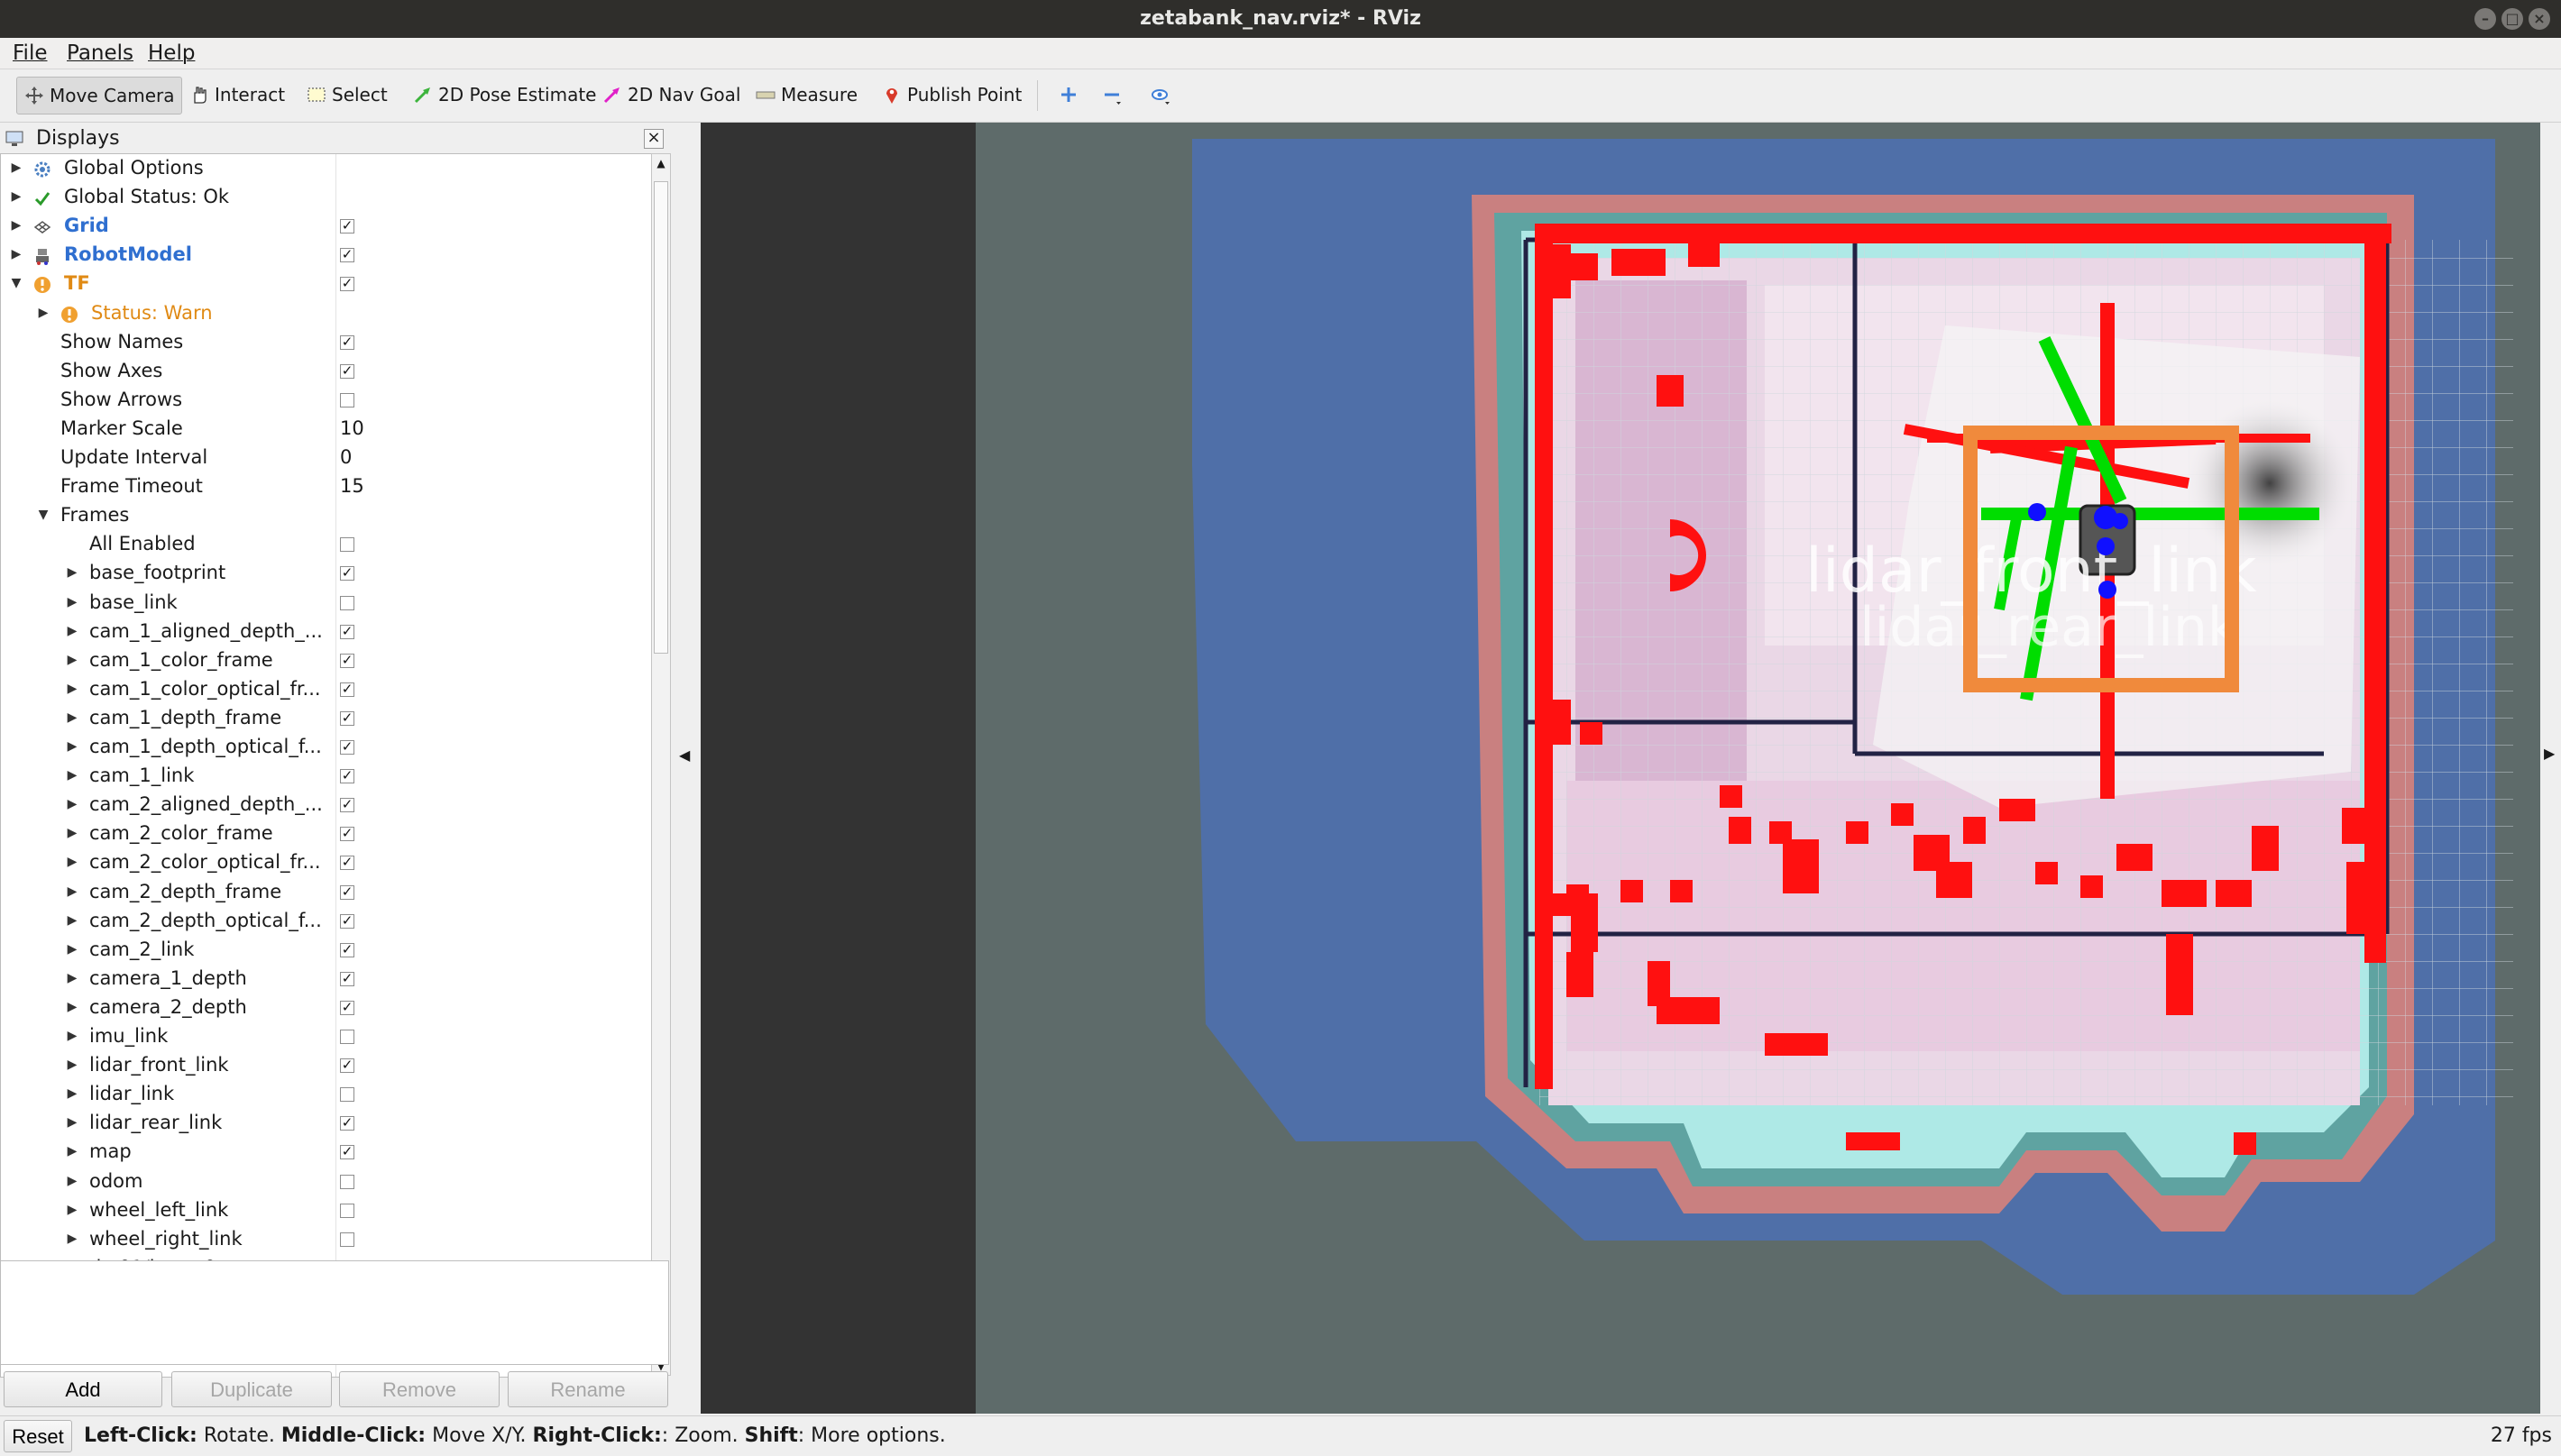  I want to click on expanded-arrow-icon: ▼, so click(16, 284).